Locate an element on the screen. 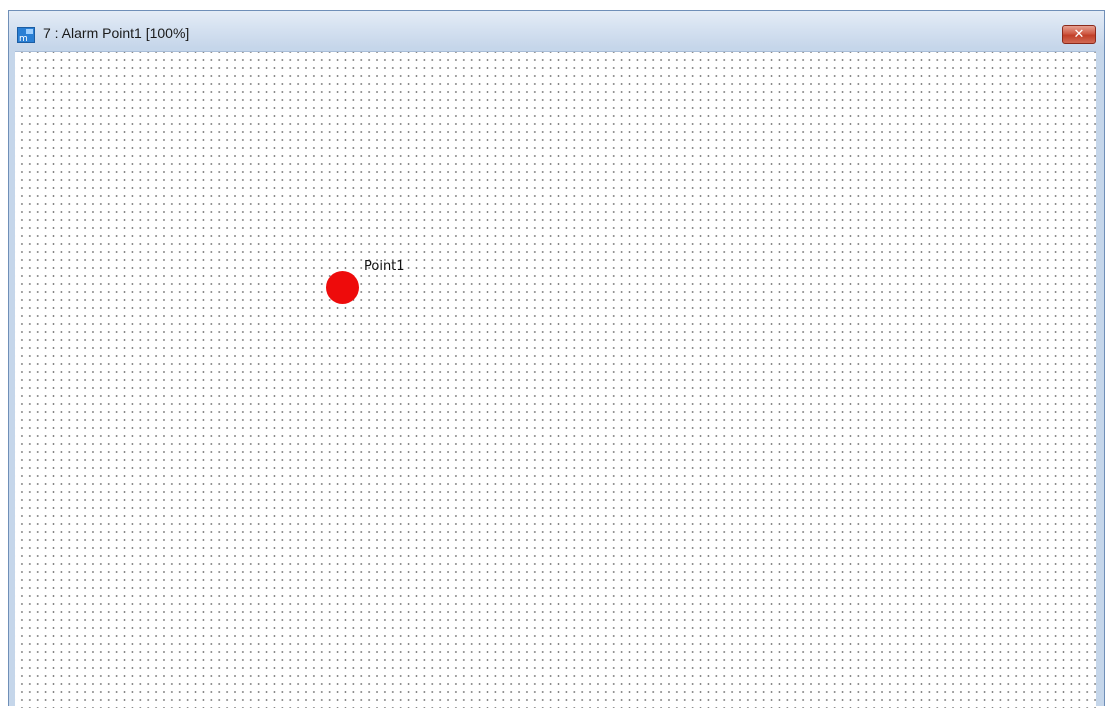  close-icon: ✕ is located at coordinates (1079, 34).